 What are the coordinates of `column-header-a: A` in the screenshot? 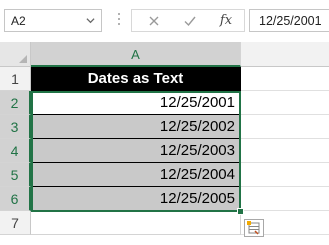 It's located at (136, 54).